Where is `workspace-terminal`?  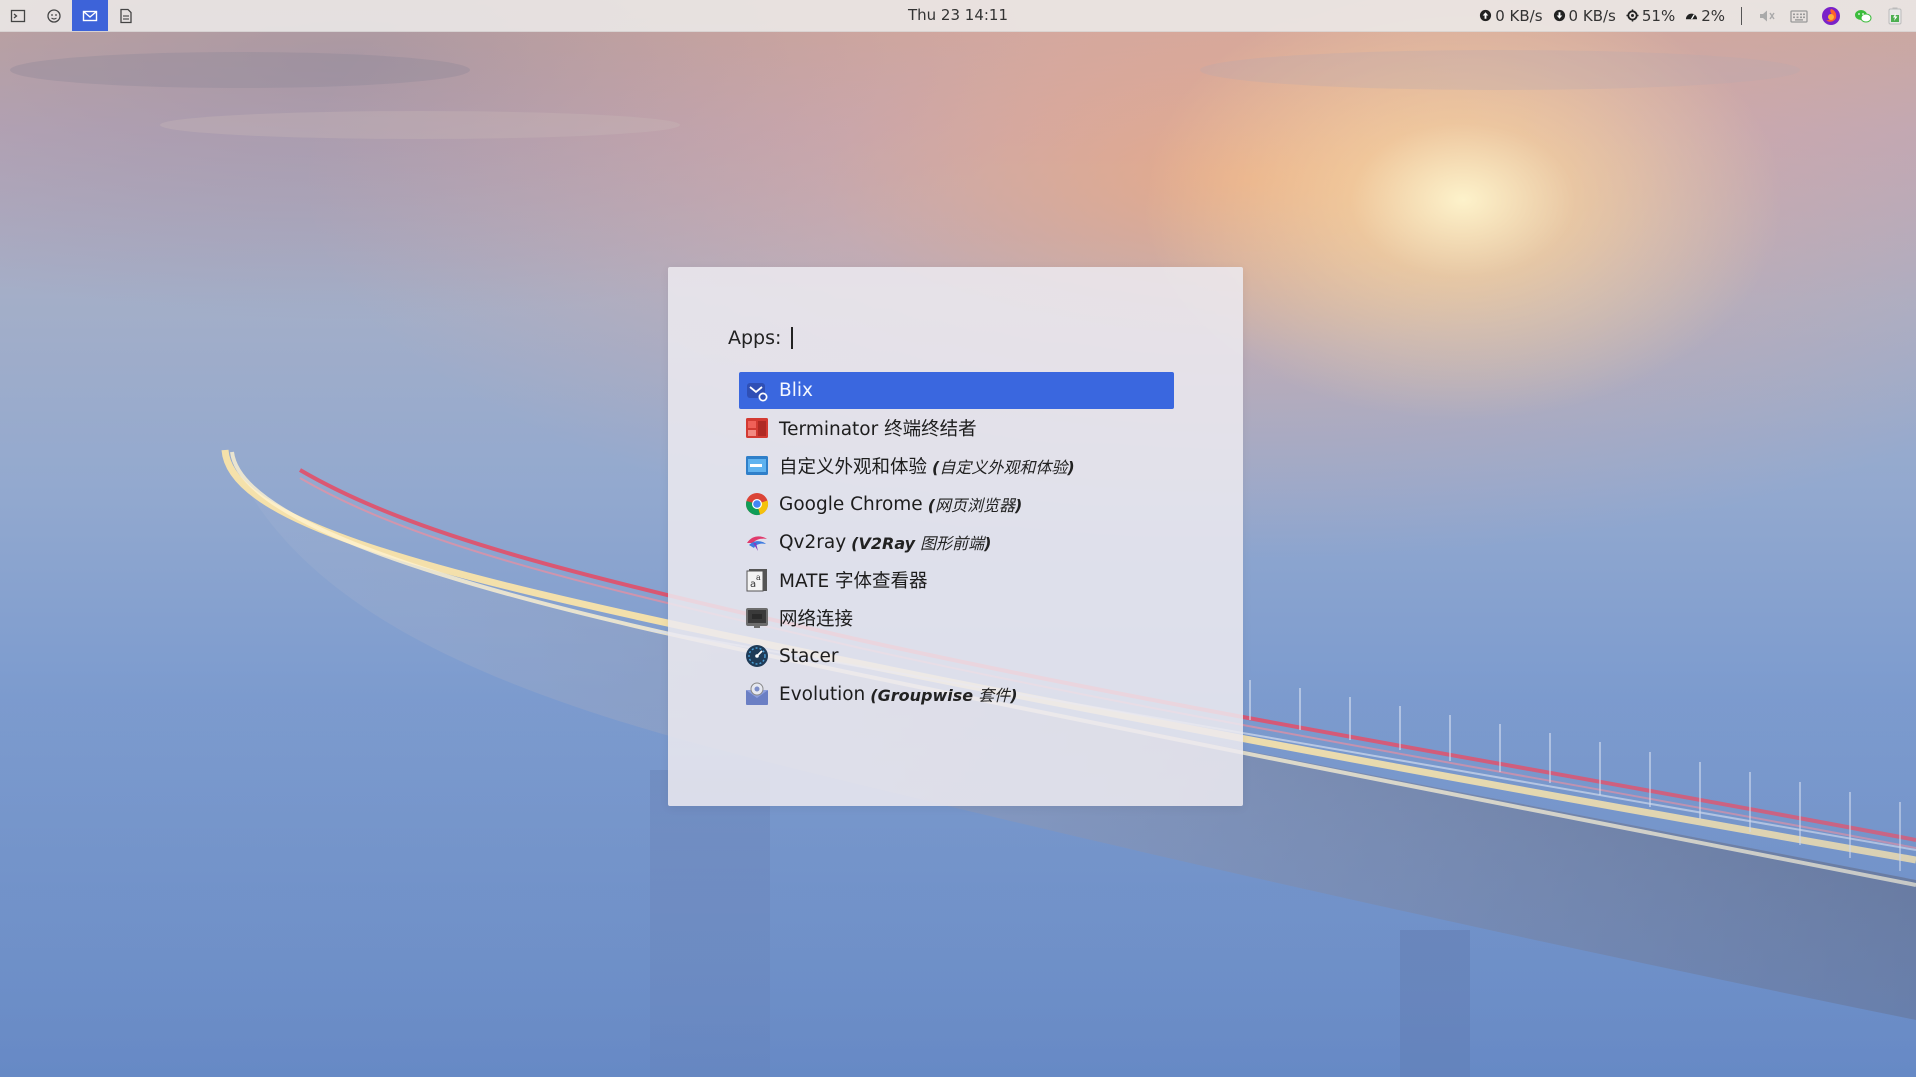 workspace-terminal is located at coordinates (18, 15).